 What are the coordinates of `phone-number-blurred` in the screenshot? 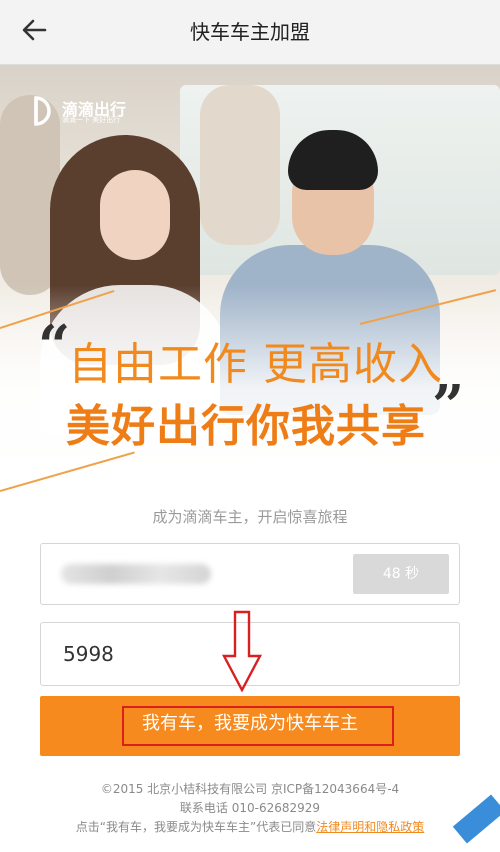 It's located at (136, 574).